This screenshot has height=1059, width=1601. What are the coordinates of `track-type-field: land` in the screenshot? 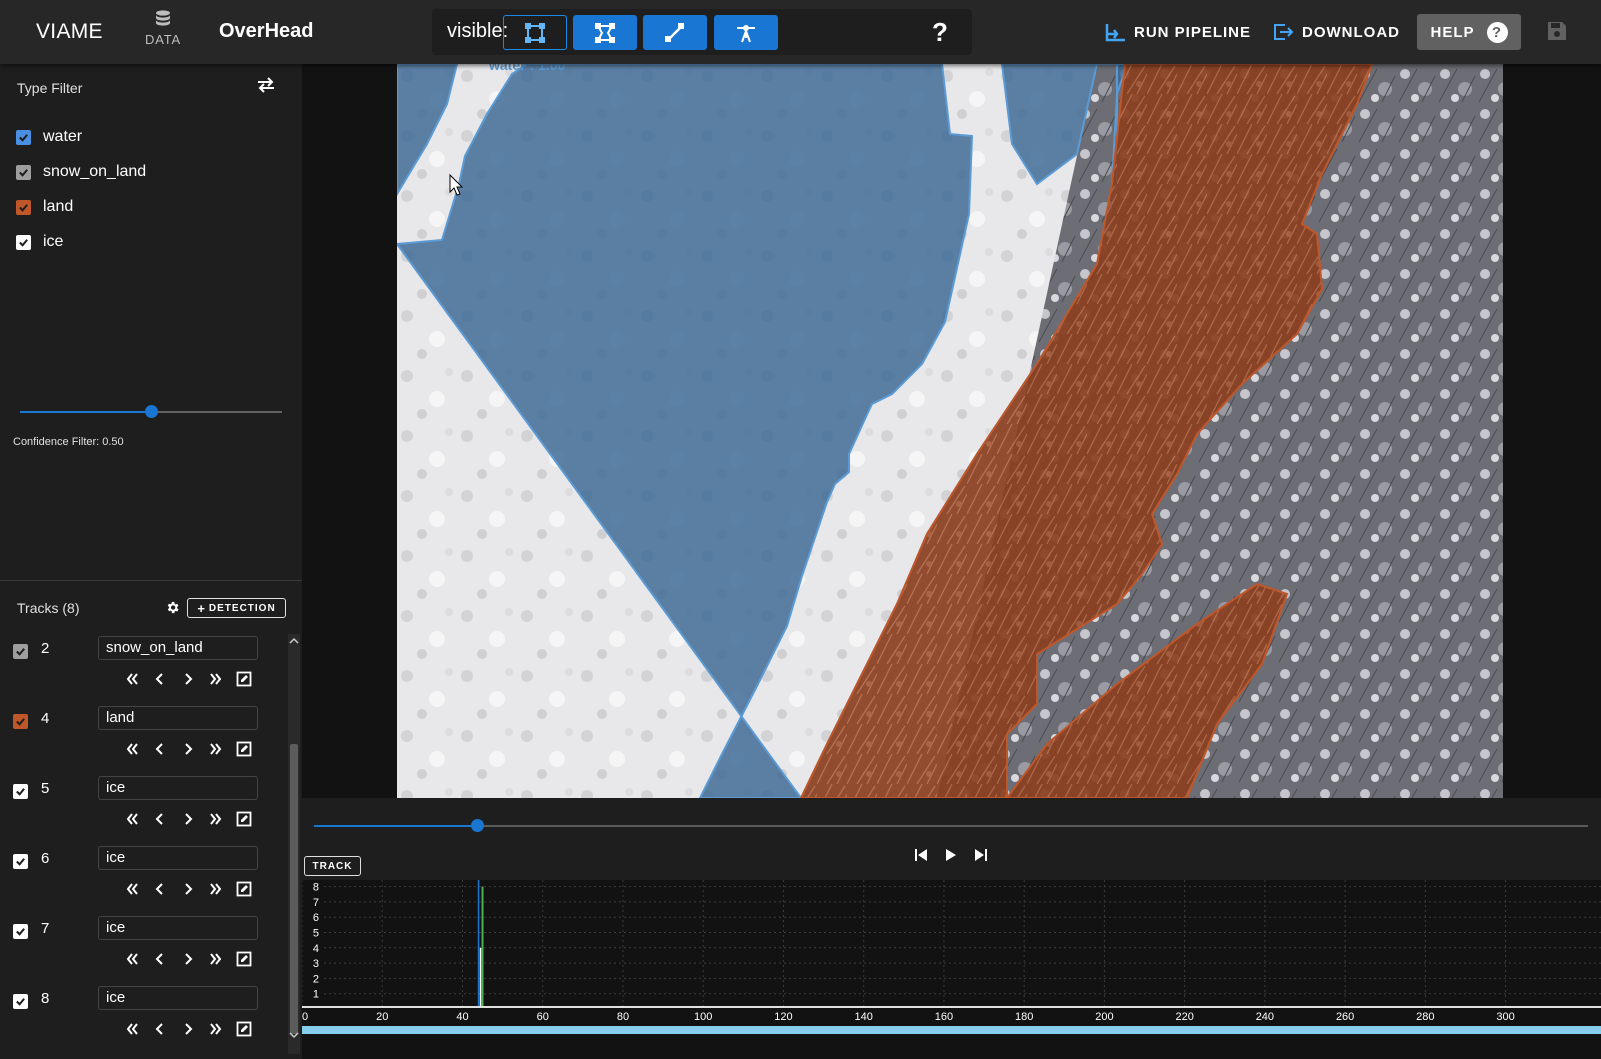 It's located at (178, 718).